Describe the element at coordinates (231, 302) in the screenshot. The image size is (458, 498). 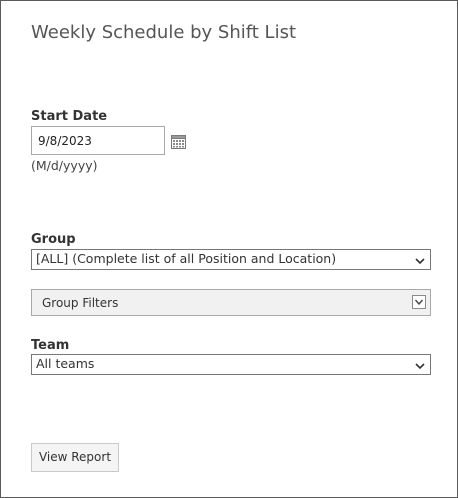
I see `group-filters-toggle: Group Filters` at that location.